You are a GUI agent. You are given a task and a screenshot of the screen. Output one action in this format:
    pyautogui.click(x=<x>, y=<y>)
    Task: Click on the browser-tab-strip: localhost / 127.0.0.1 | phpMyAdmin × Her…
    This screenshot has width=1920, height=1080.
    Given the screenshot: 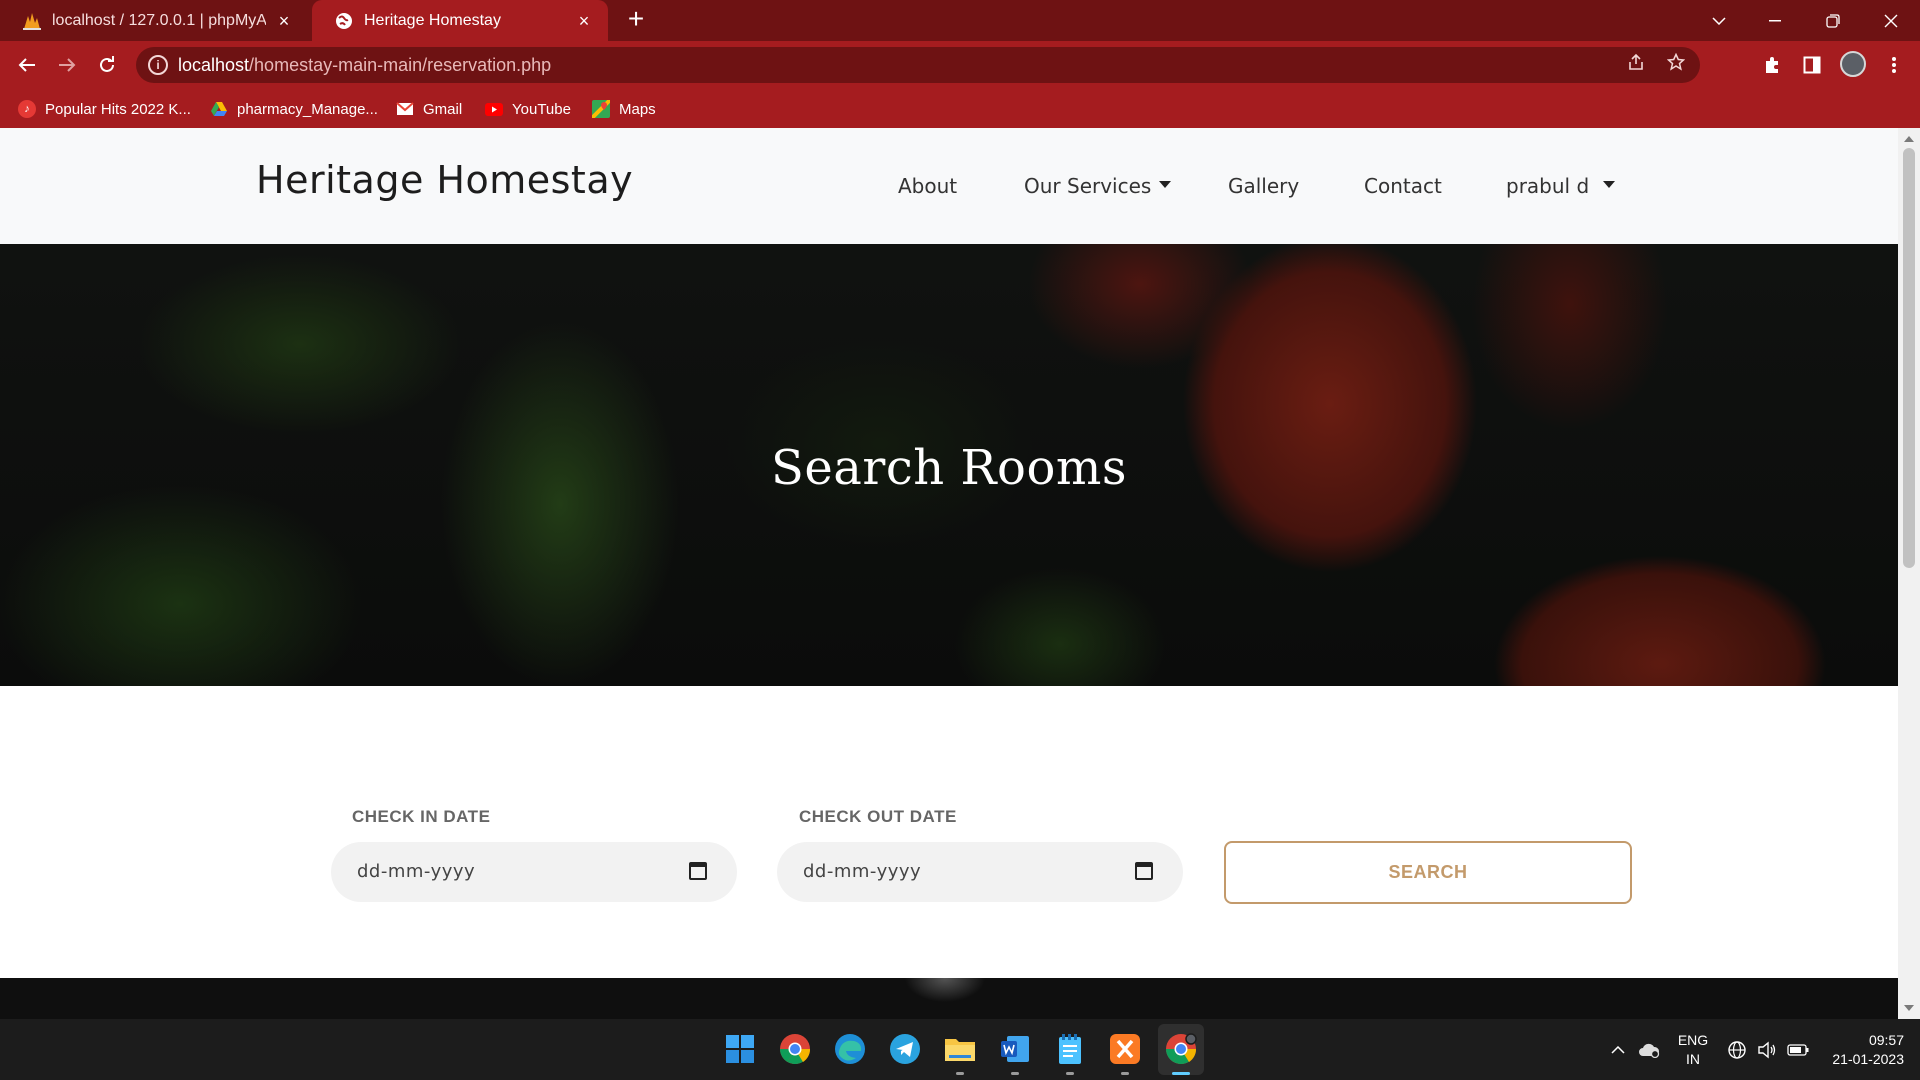 What is the action you would take?
    pyautogui.click(x=960, y=20)
    